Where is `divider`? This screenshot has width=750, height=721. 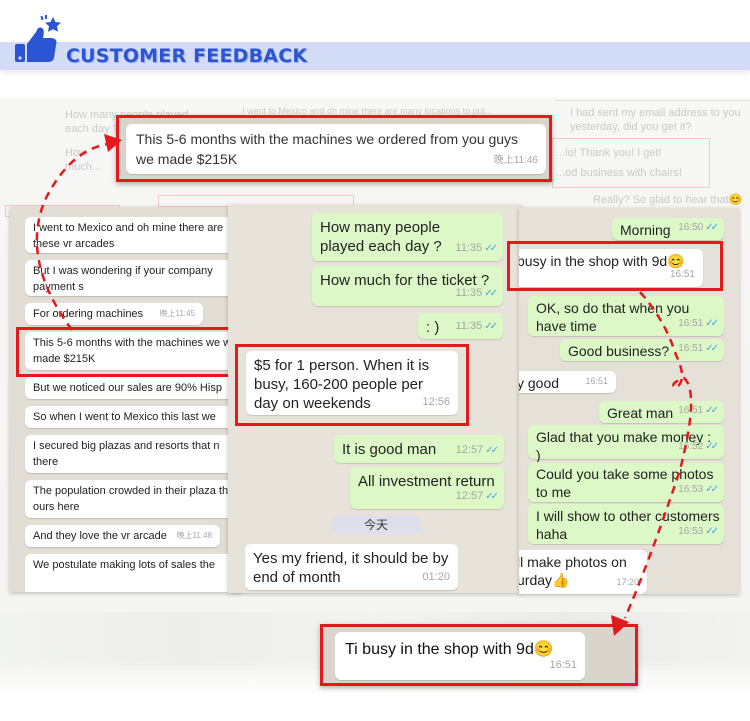 divider is located at coordinates (652, 100).